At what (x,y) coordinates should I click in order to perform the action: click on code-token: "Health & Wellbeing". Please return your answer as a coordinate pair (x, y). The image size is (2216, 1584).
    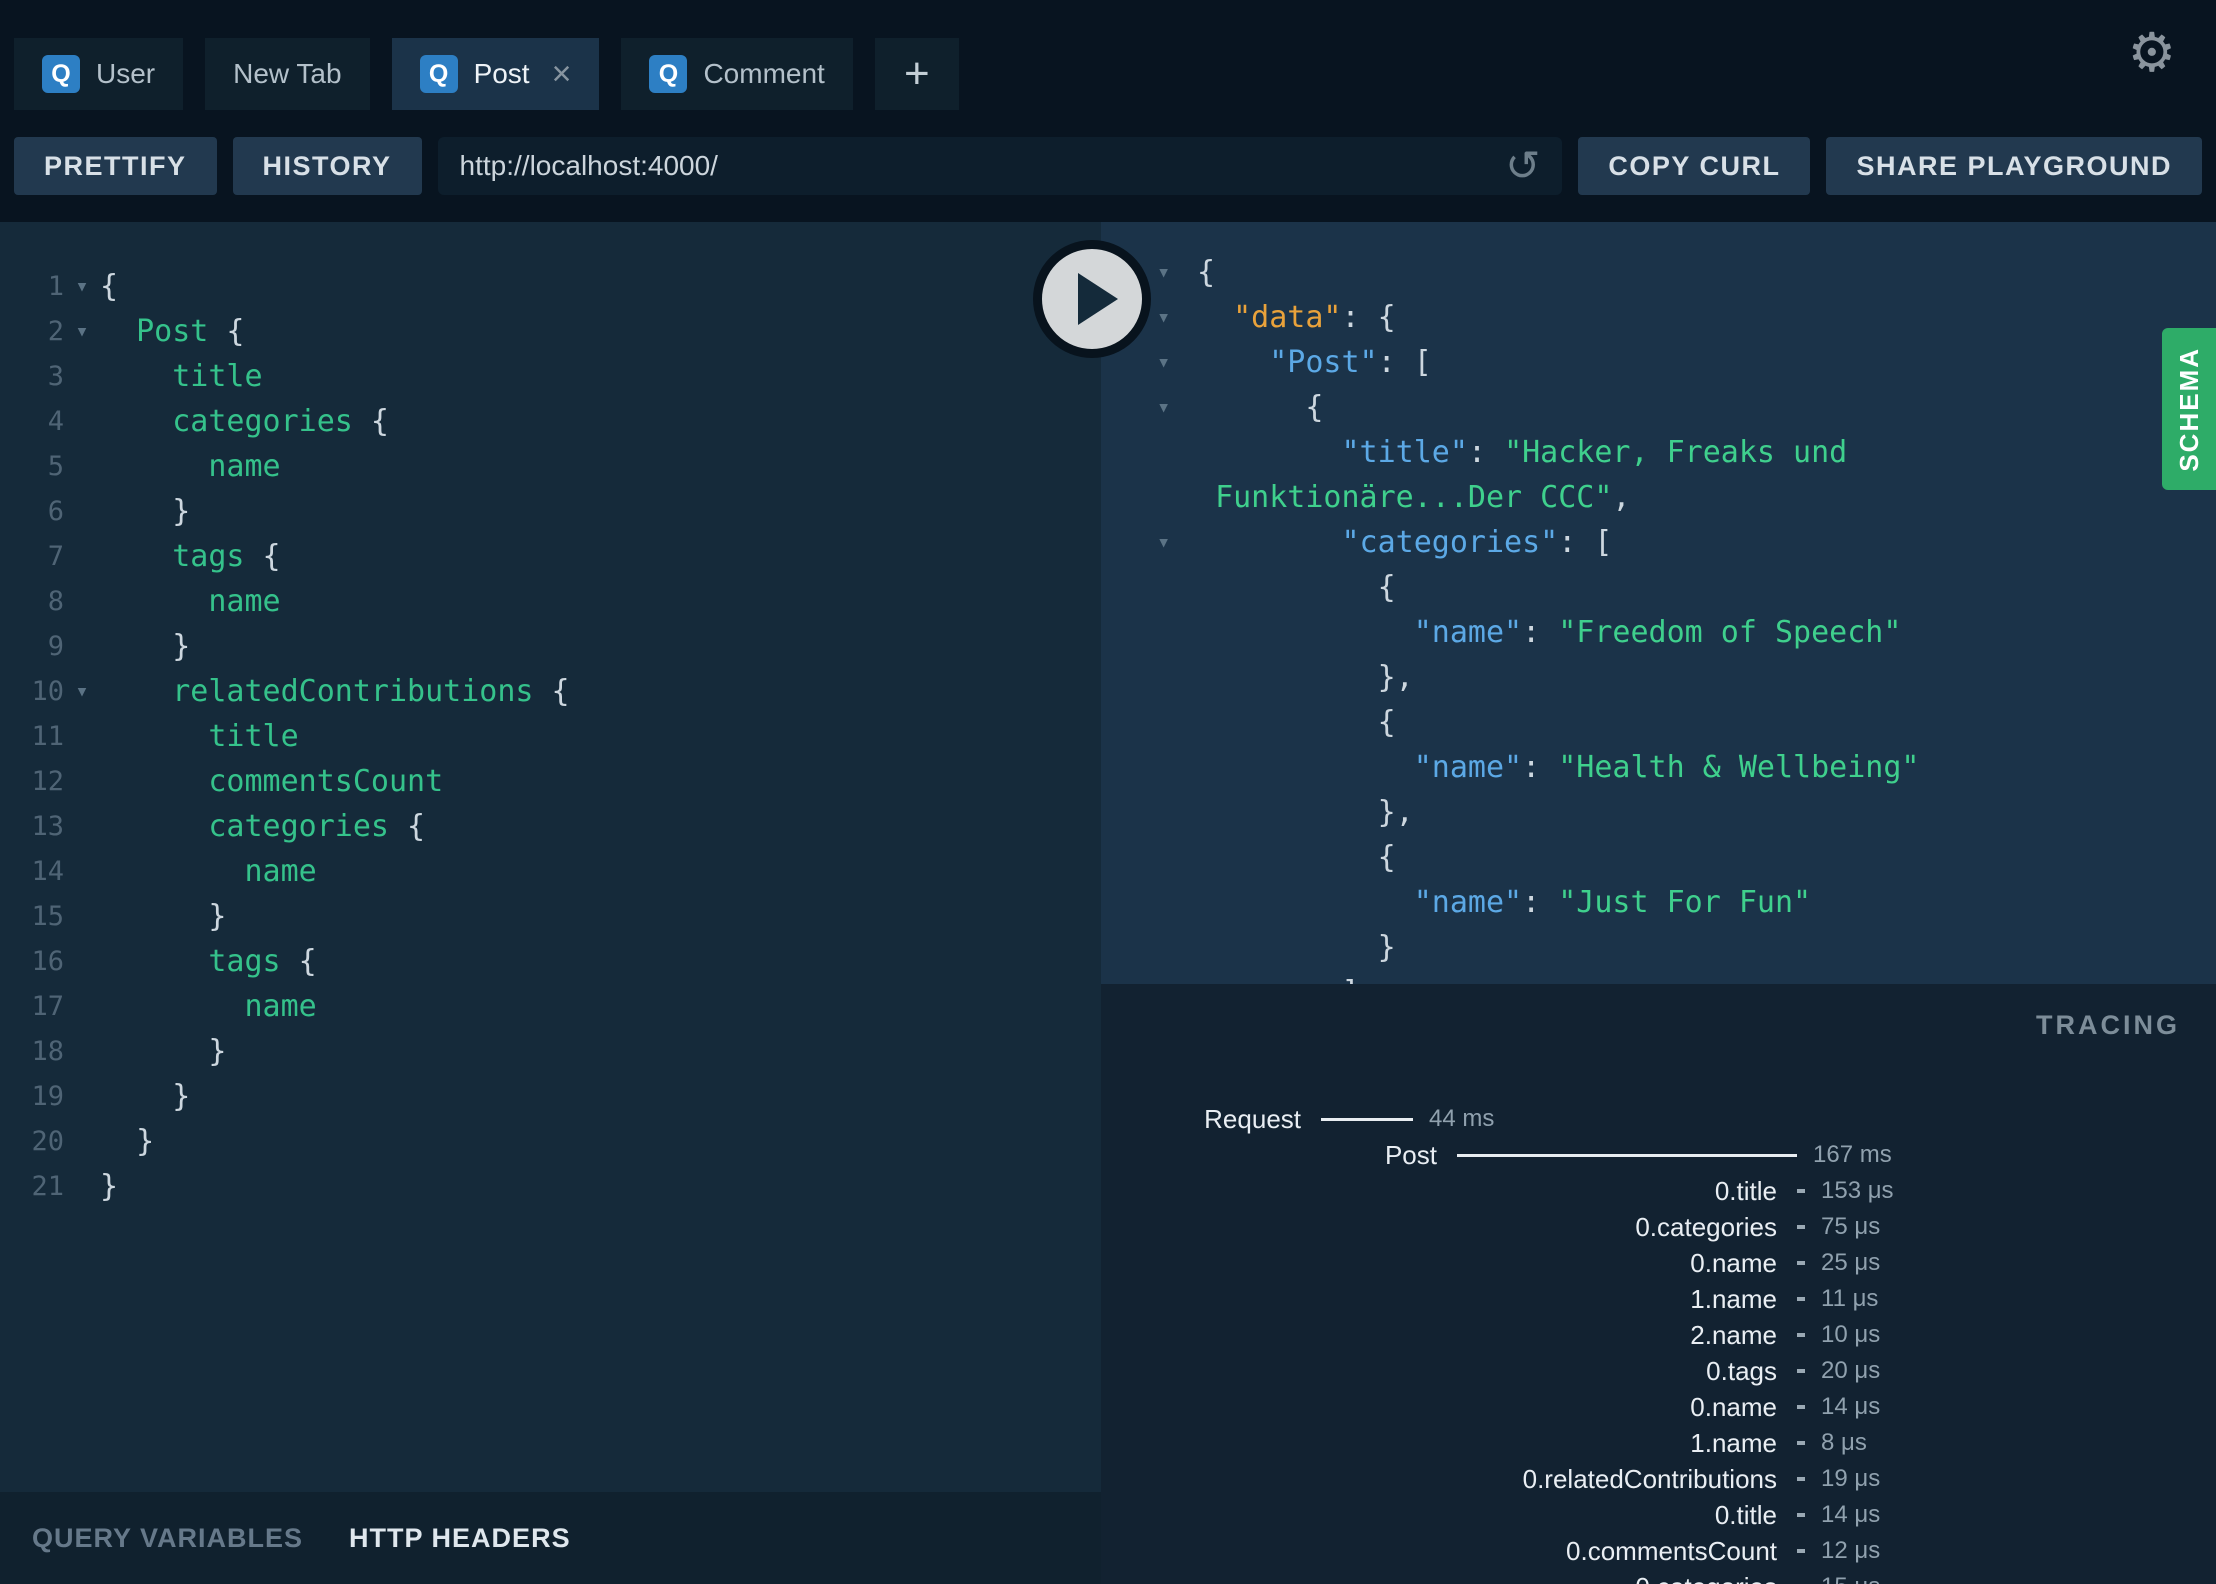
    Looking at the image, I should click on (1739, 767).